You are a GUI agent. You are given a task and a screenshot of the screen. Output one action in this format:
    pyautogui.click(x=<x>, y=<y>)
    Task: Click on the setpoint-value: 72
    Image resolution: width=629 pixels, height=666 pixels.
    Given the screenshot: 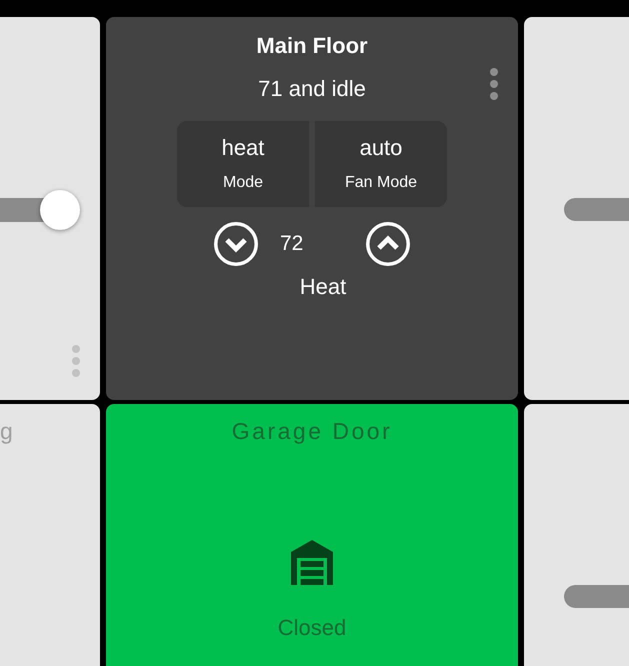 What is the action you would take?
    pyautogui.click(x=292, y=244)
    